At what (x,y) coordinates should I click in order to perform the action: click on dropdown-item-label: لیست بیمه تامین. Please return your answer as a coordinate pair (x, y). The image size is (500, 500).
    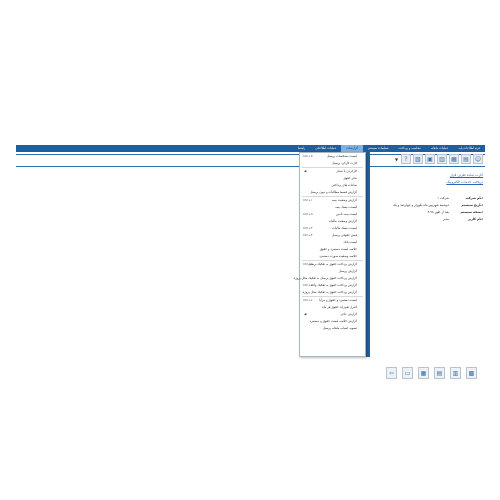
    Looking at the image, I should click on (346, 214).